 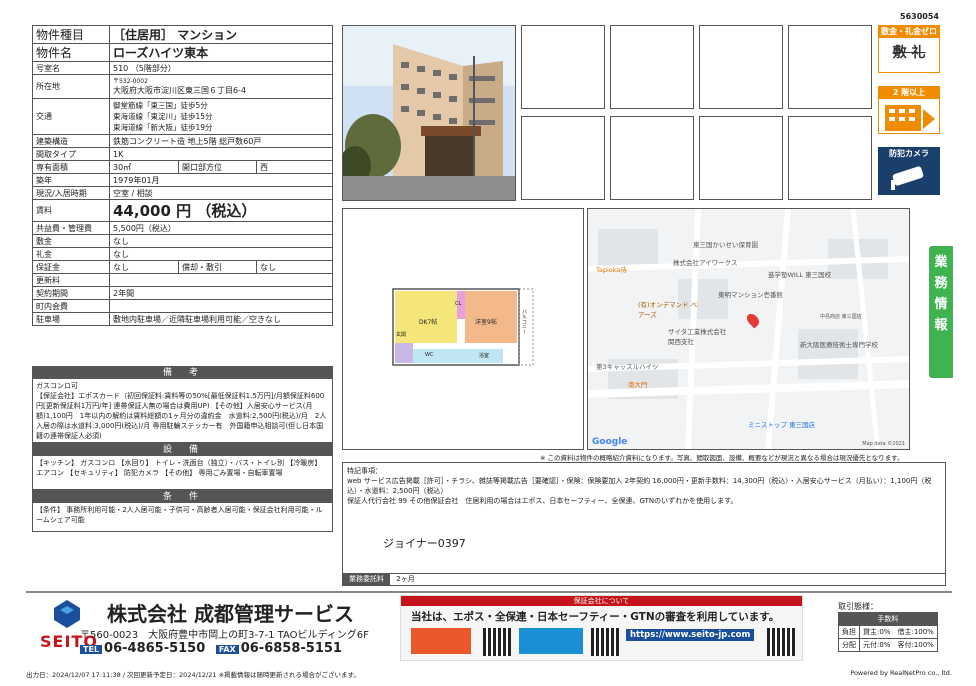 I want to click on tab-label: 業務情報, so click(x=941, y=294).